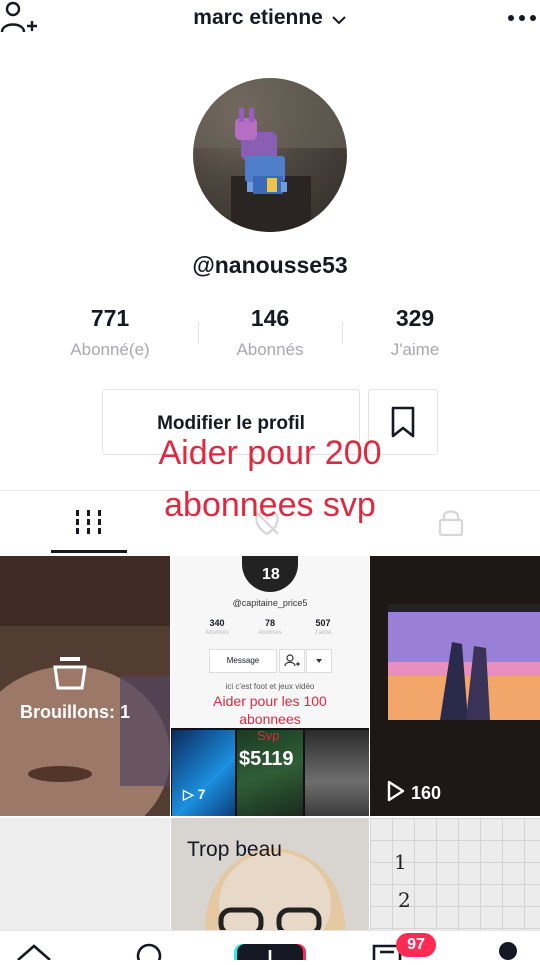 This screenshot has height=965, width=540. What do you see at coordinates (396, 791) in the screenshot?
I see `play-icon` at bounding box center [396, 791].